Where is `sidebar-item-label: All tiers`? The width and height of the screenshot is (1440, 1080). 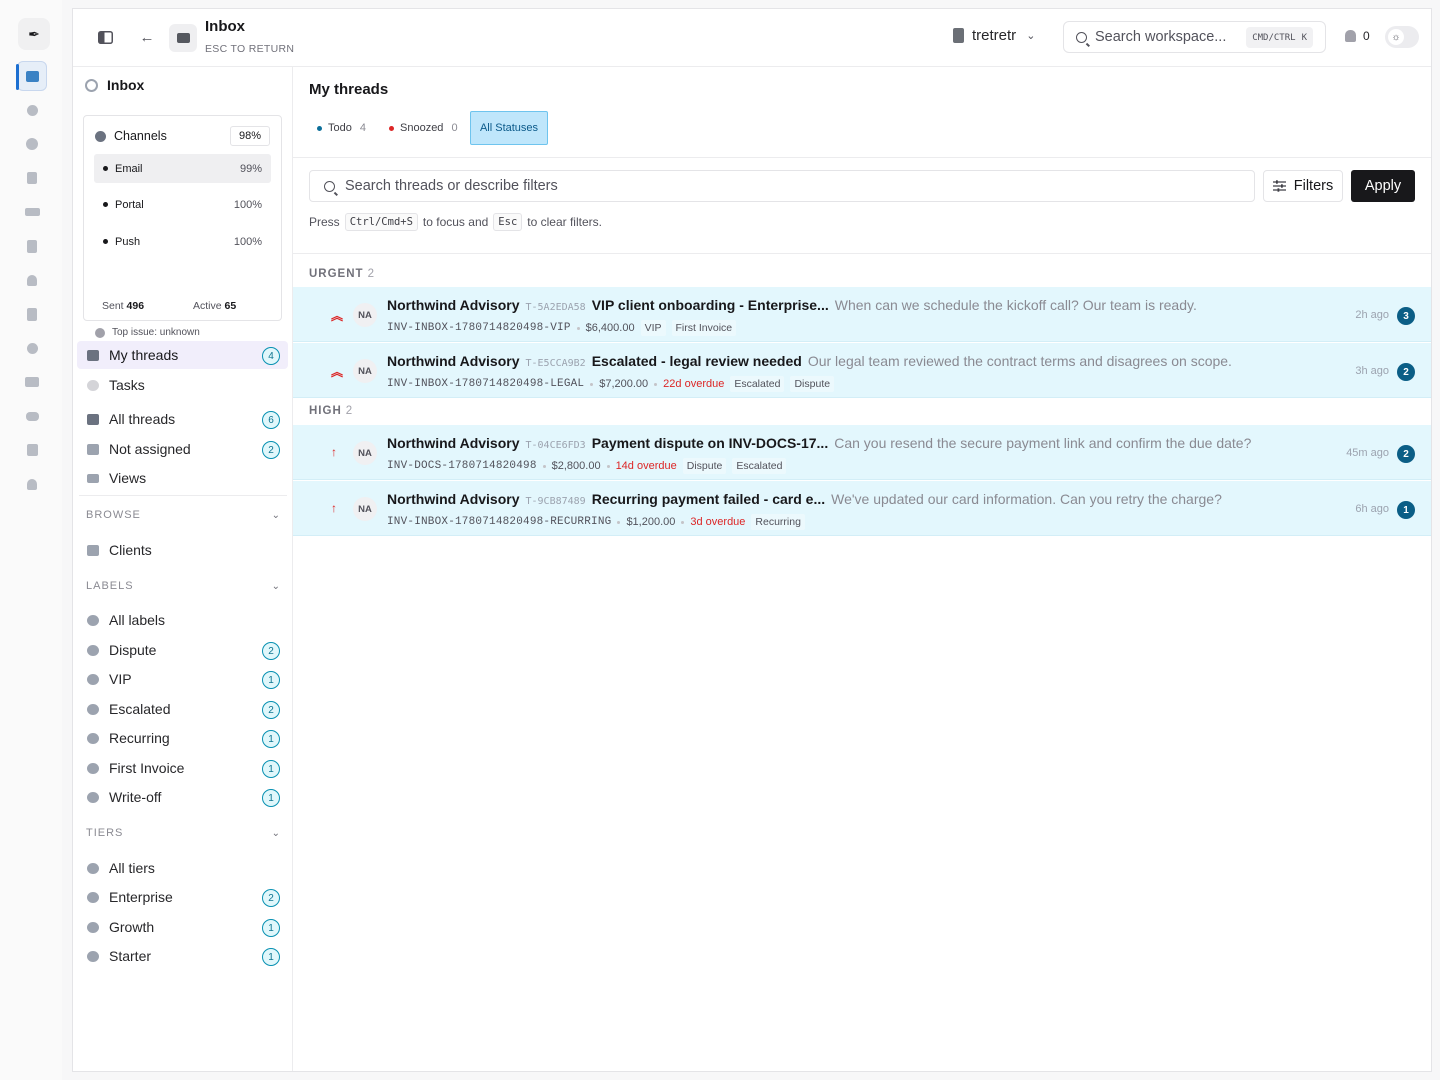
sidebar-item-label: All tiers is located at coordinates (132, 868).